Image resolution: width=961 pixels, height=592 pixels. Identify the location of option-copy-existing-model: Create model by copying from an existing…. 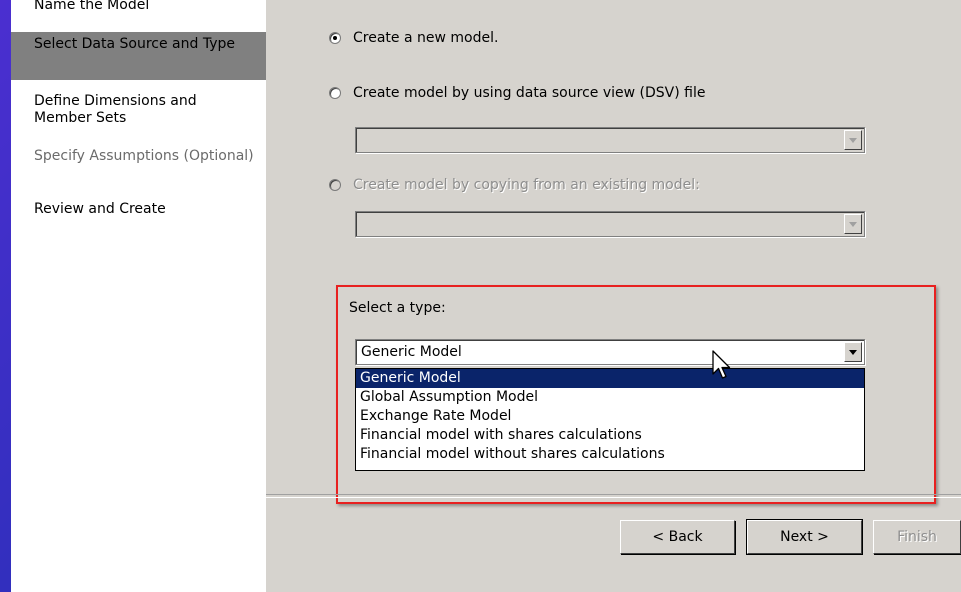
(514, 185).